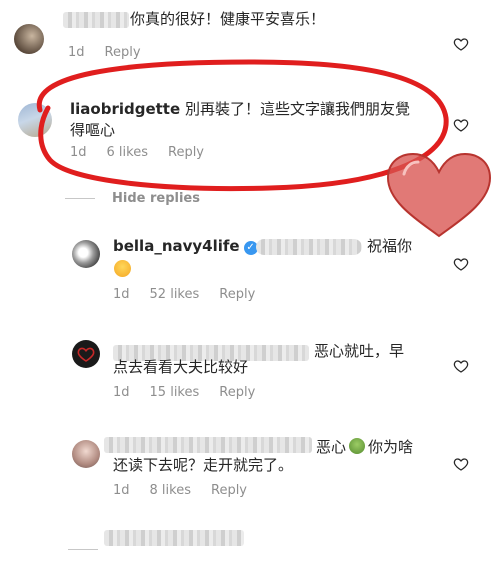 This screenshot has width=501, height=569. What do you see at coordinates (439, 195) in the screenshot?
I see `heart-sticker-icon` at bounding box center [439, 195].